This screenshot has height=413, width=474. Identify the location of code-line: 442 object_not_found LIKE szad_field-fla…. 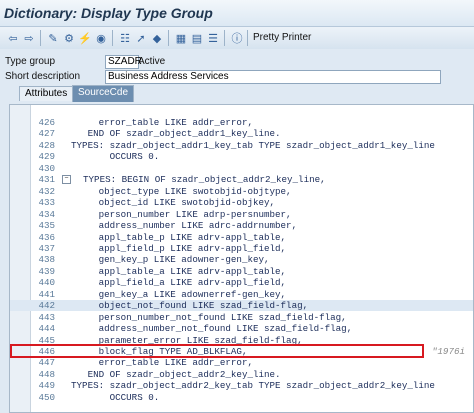
(241, 306).